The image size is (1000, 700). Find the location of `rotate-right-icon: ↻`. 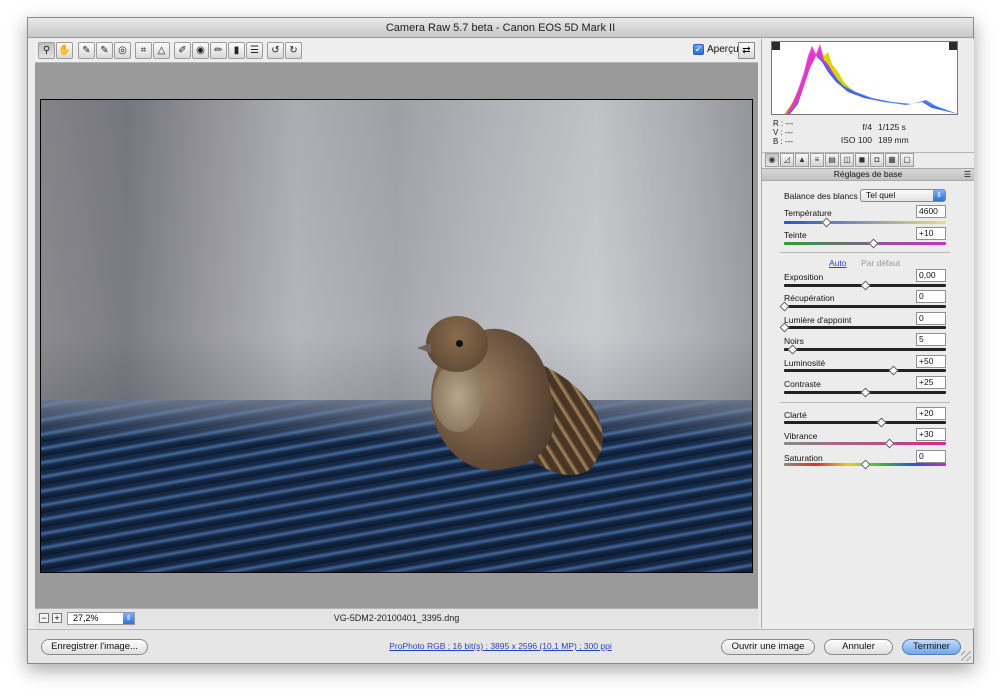

rotate-right-icon: ↻ is located at coordinates (293, 50).